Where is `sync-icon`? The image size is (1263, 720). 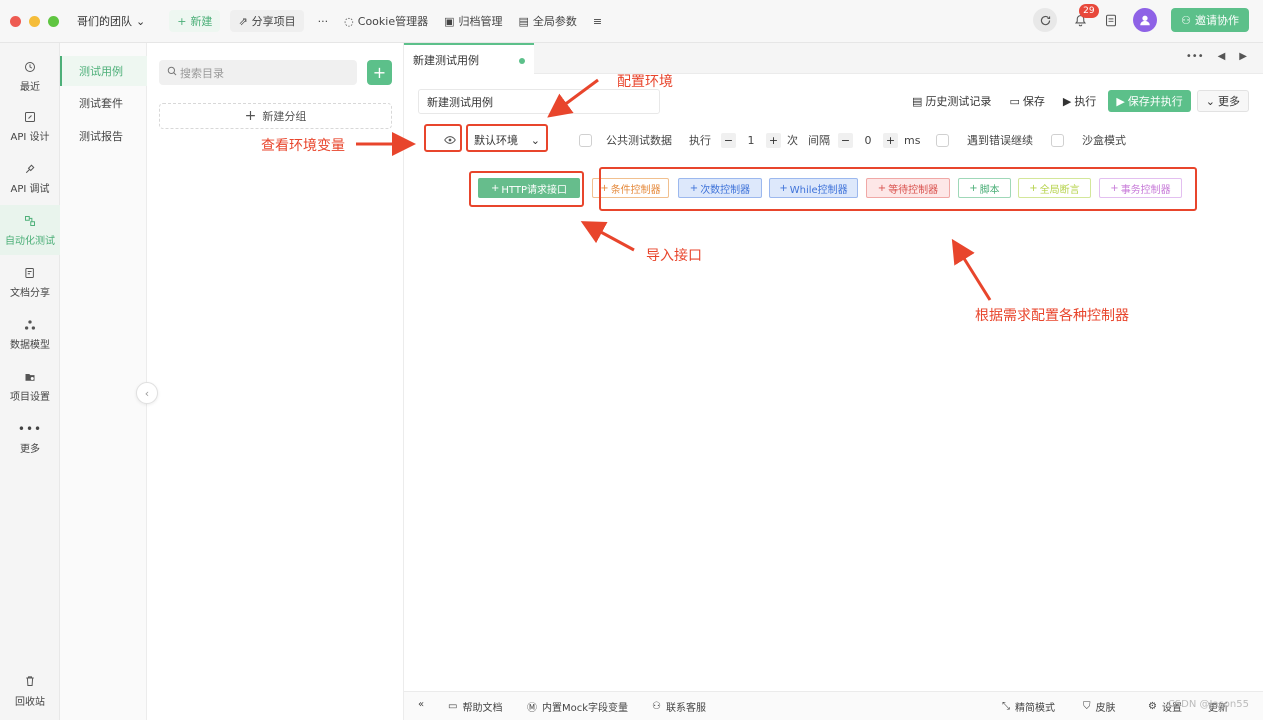 sync-icon is located at coordinates (1045, 20).